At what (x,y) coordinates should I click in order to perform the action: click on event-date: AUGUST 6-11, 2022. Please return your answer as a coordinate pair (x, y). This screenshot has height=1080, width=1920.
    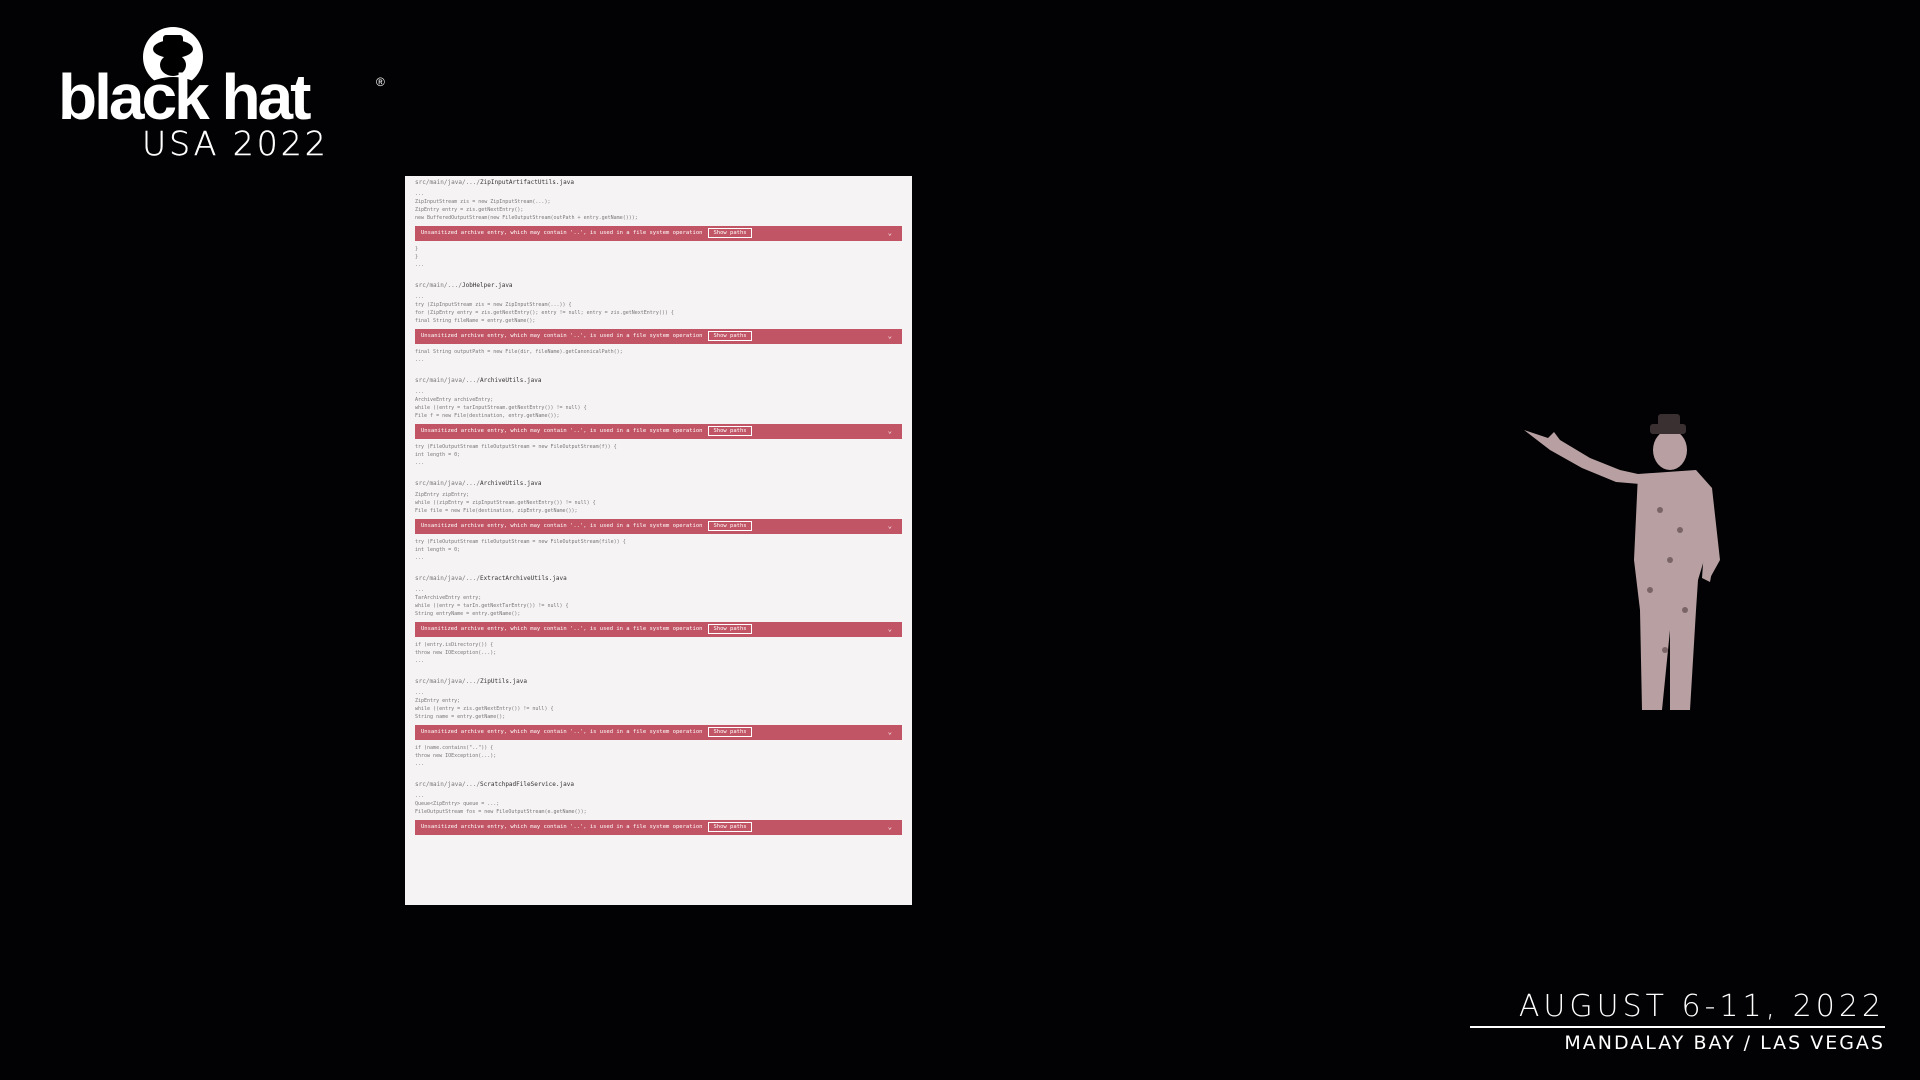
    Looking at the image, I should click on (1701, 1006).